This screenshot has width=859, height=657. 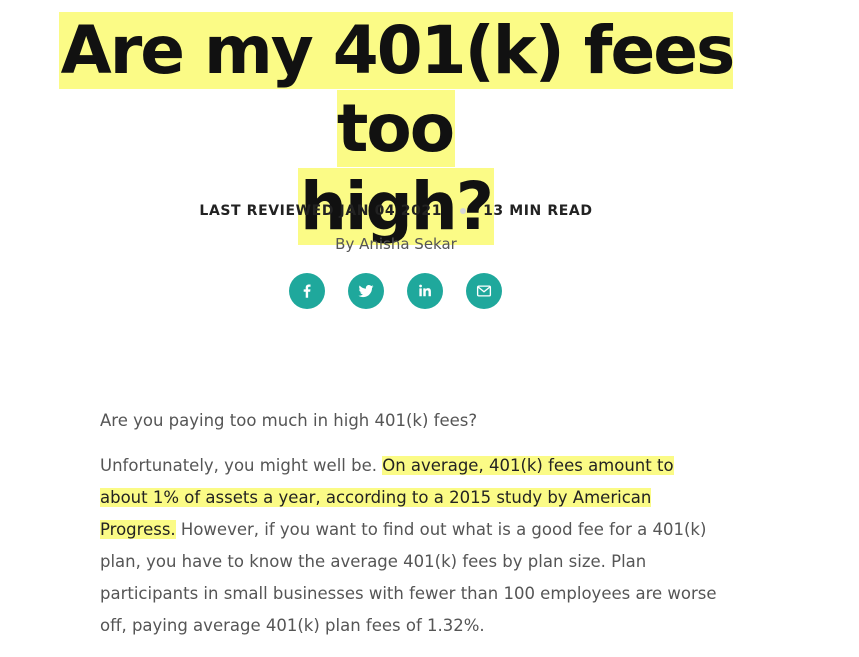 I want to click on twitter-icon, so click(x=366, y=291).